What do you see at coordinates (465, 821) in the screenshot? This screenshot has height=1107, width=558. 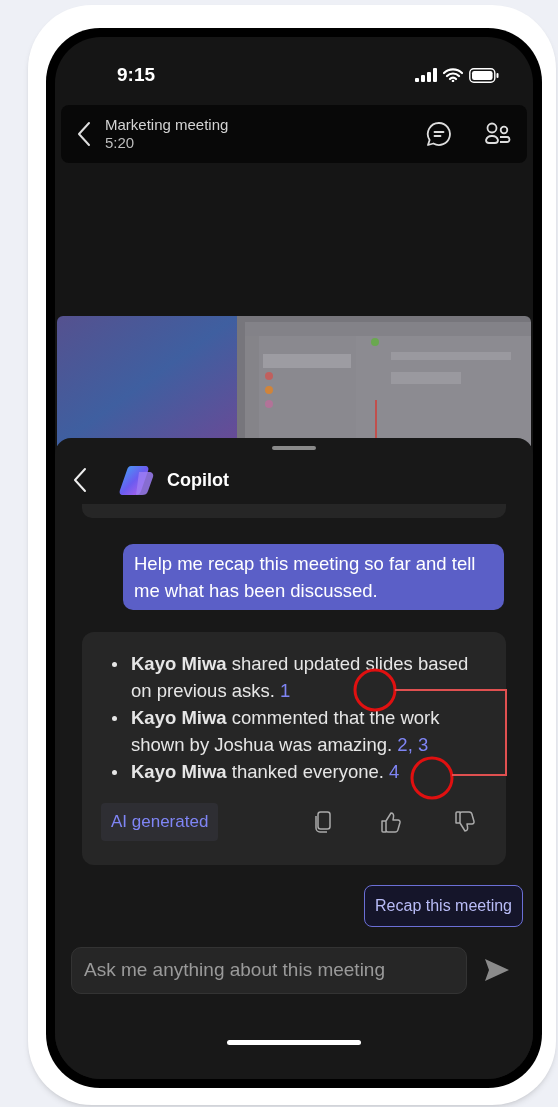 I see `thumbs-down-icon` at bounding box center [465, 821].